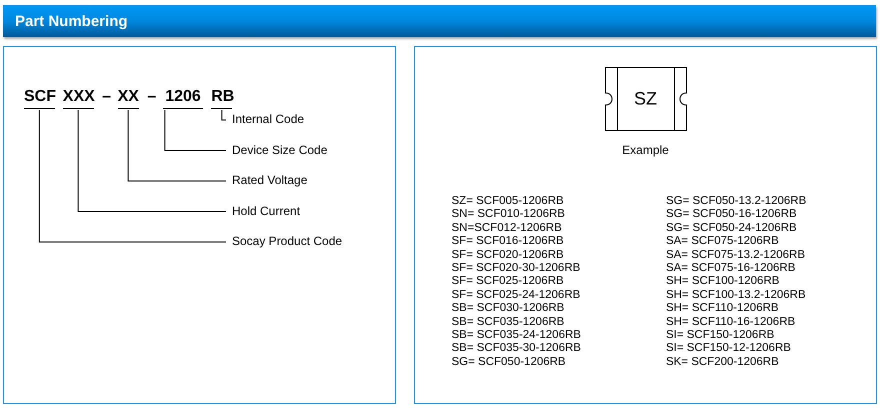 The width and height of the screenshot is (880, 409). What do you see at coordinates (509, 309) in the screenshot?
I see `code-entry: SB= SCF030-1206RB` at bounding box center [509, 309].